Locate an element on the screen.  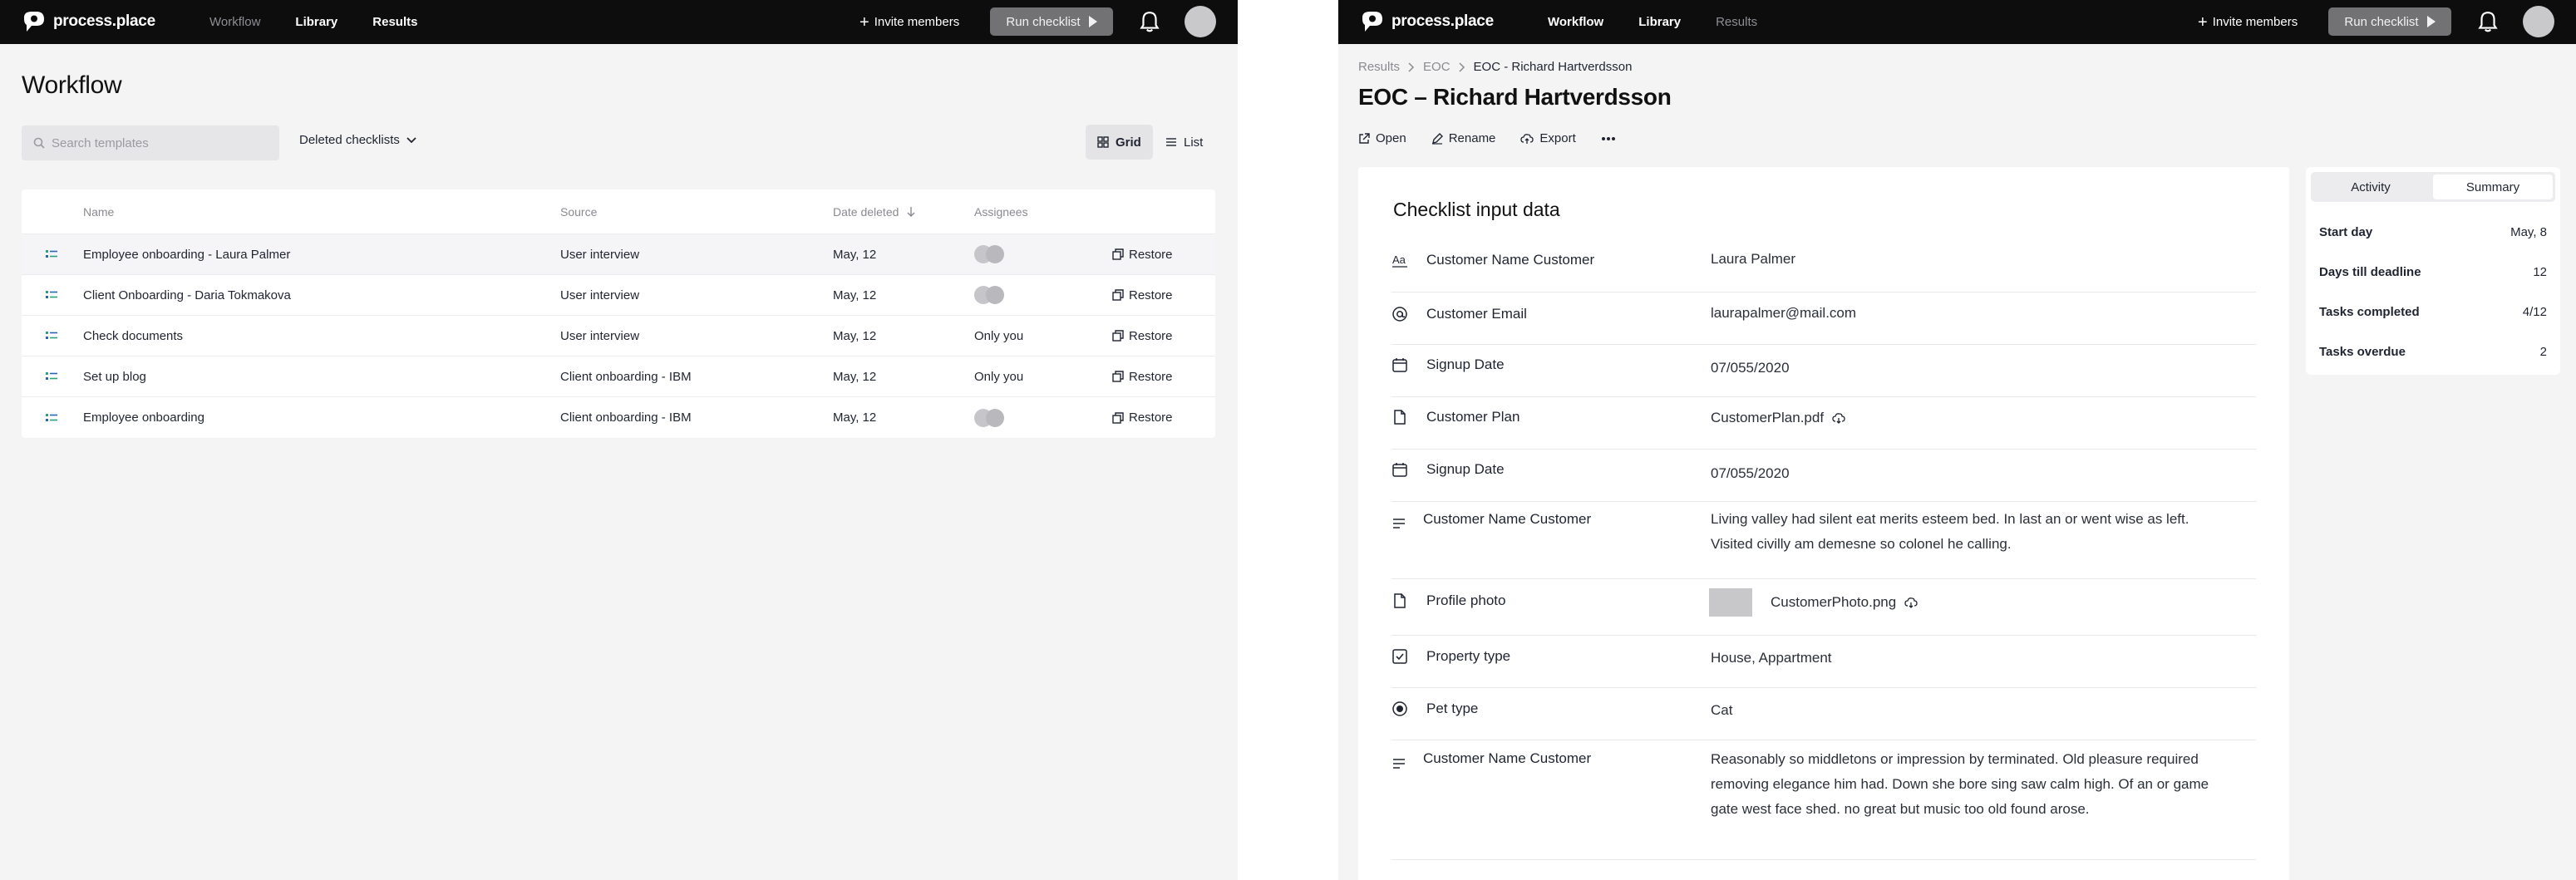
col-date-header: Date deleted is located at coordinates (874, 212).